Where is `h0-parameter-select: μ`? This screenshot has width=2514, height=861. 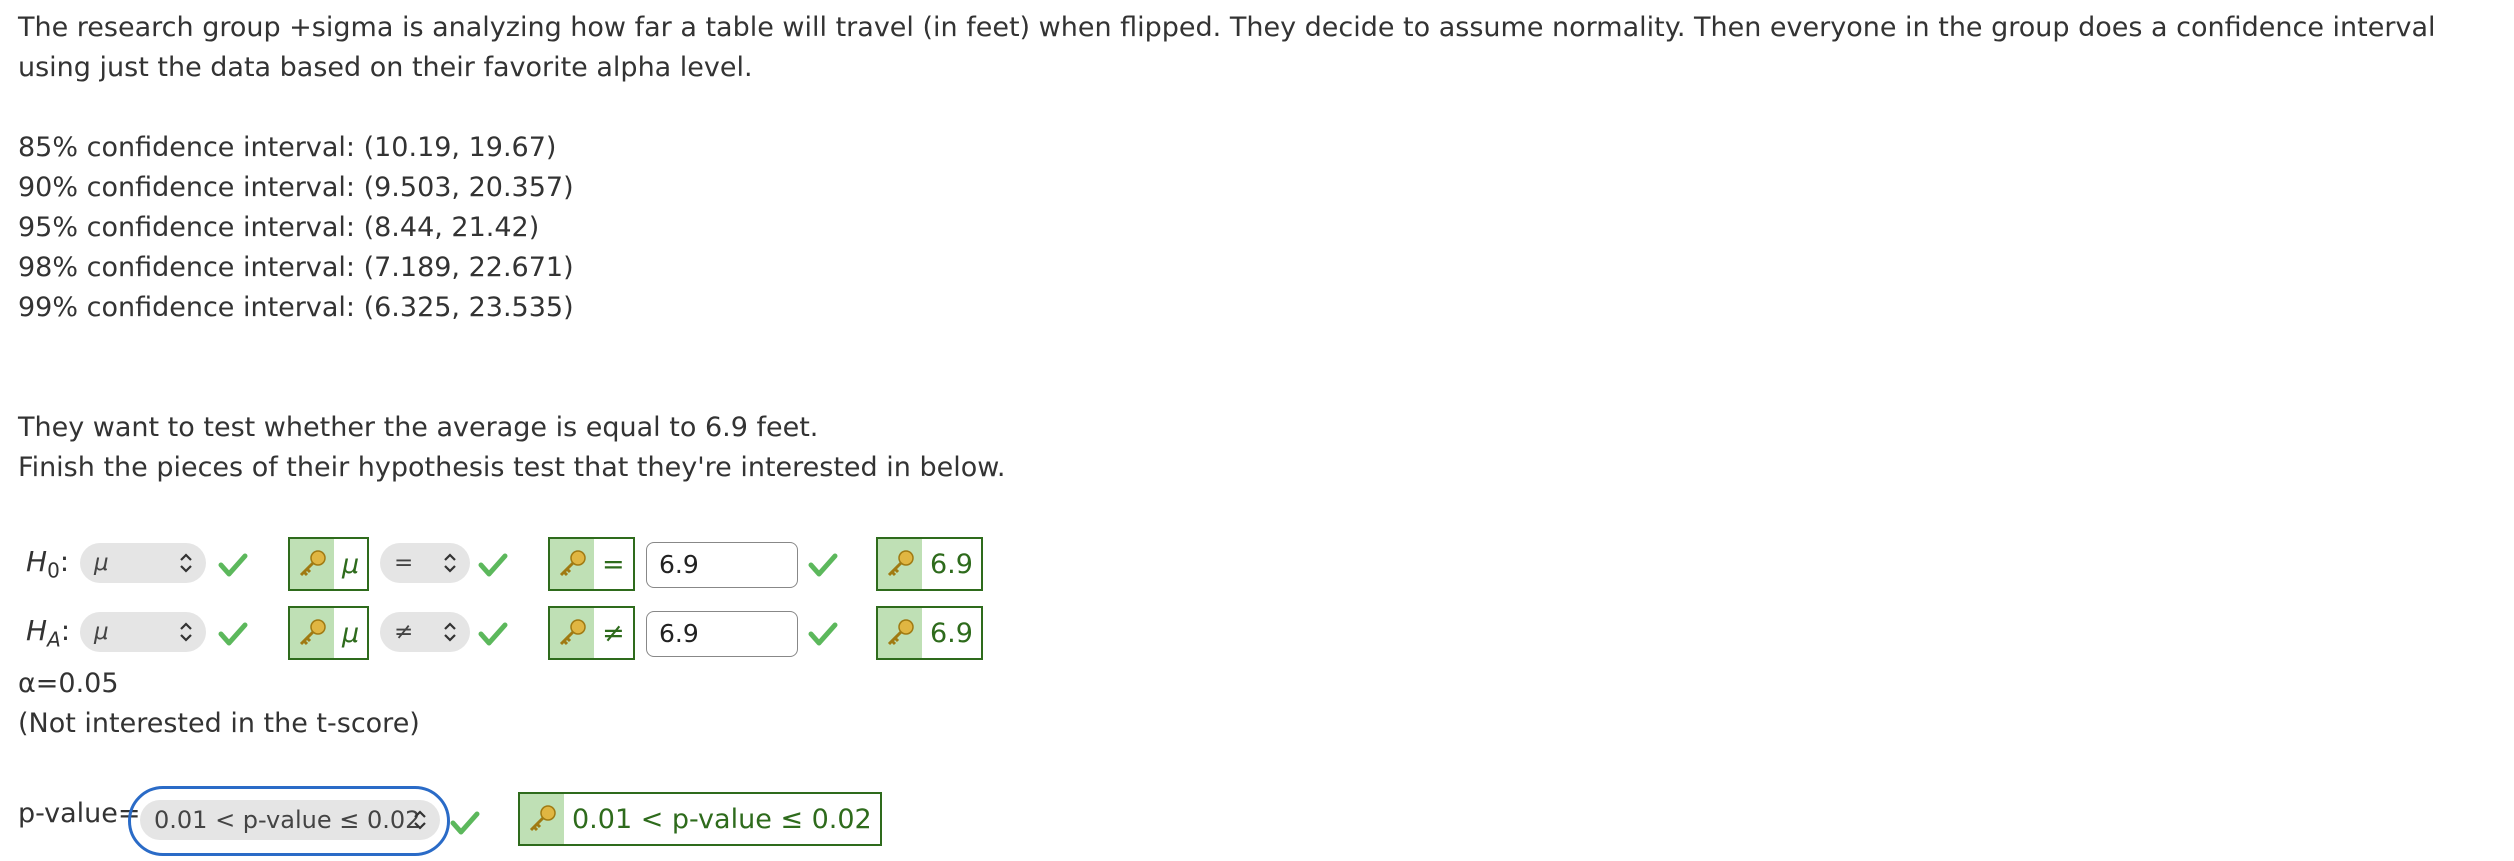 h0-parameter-select: μ is located at coordinates (143, 563).